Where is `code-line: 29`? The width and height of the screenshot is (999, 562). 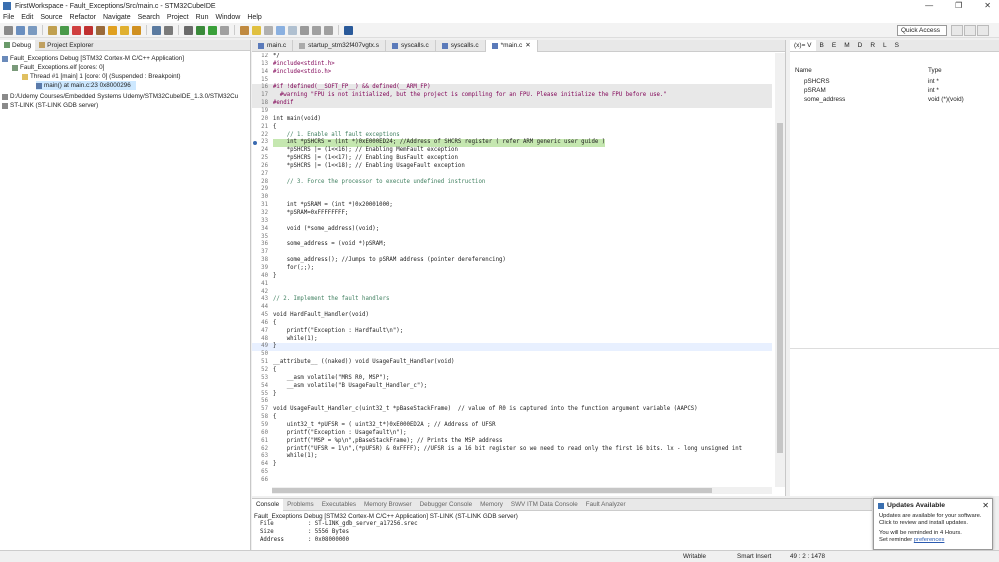
code-line: 29 is located at coordinates (512, 190).